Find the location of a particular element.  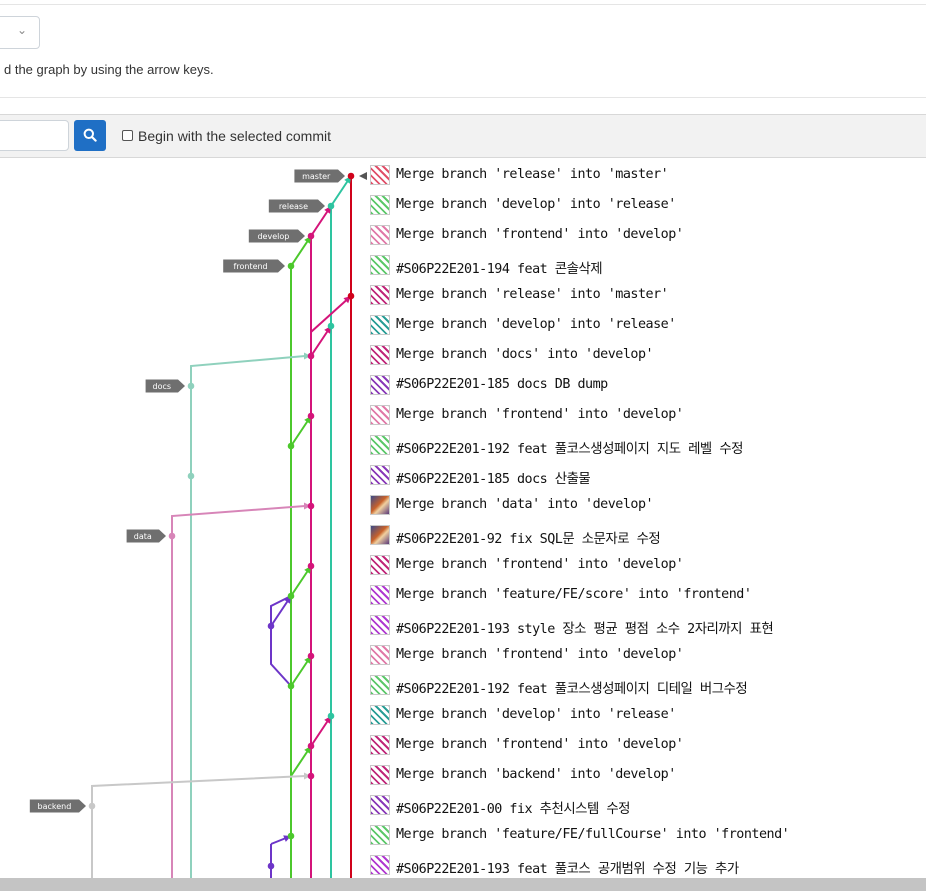

commit-message: #S06P22E201-193 feat 풀코스 공개범위 수정 기능 추가 is located at coordinates (567, 869).